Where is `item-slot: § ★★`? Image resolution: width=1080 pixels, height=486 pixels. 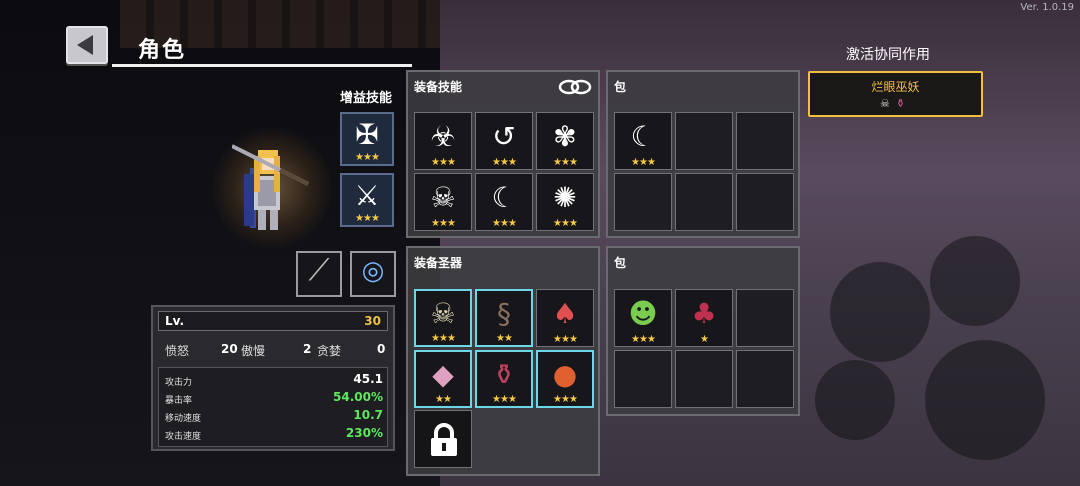
item-slot: § ★★ is located at coordinates (504, 318).